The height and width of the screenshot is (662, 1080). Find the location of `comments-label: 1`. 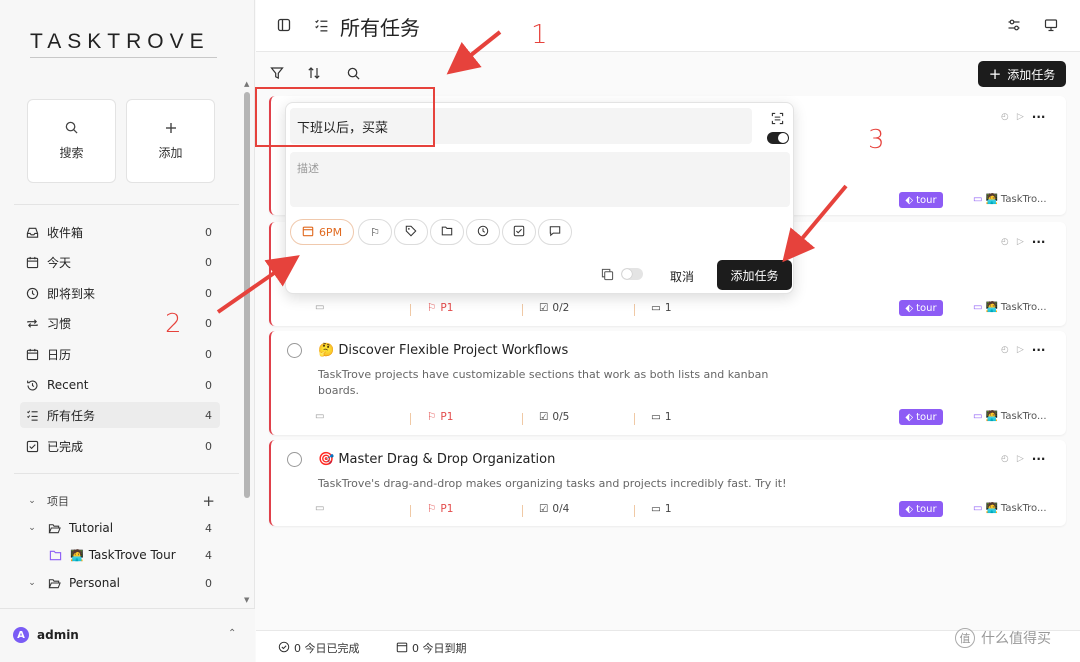

comments-label: 1 is located at coordinates (668, 417).